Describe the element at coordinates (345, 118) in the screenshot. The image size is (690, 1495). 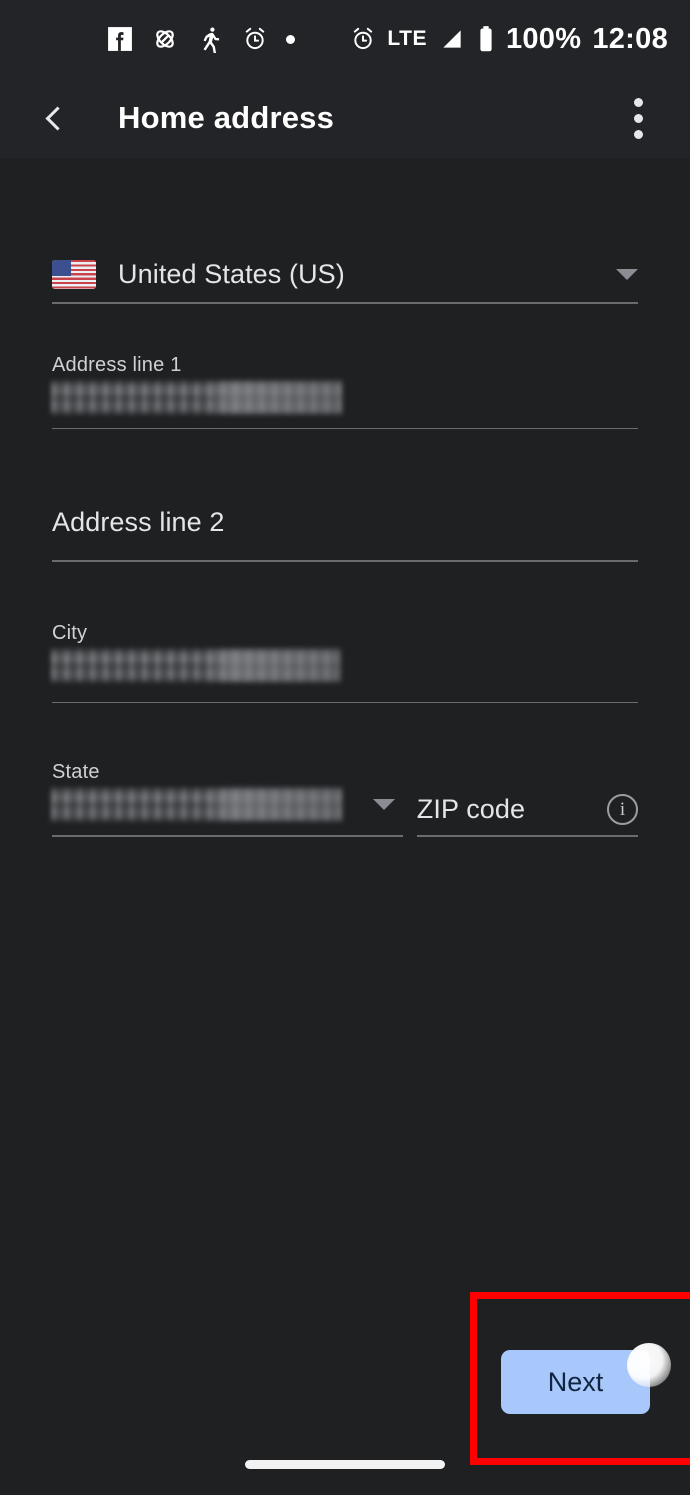
I see `app-bar: Home address` at that location.